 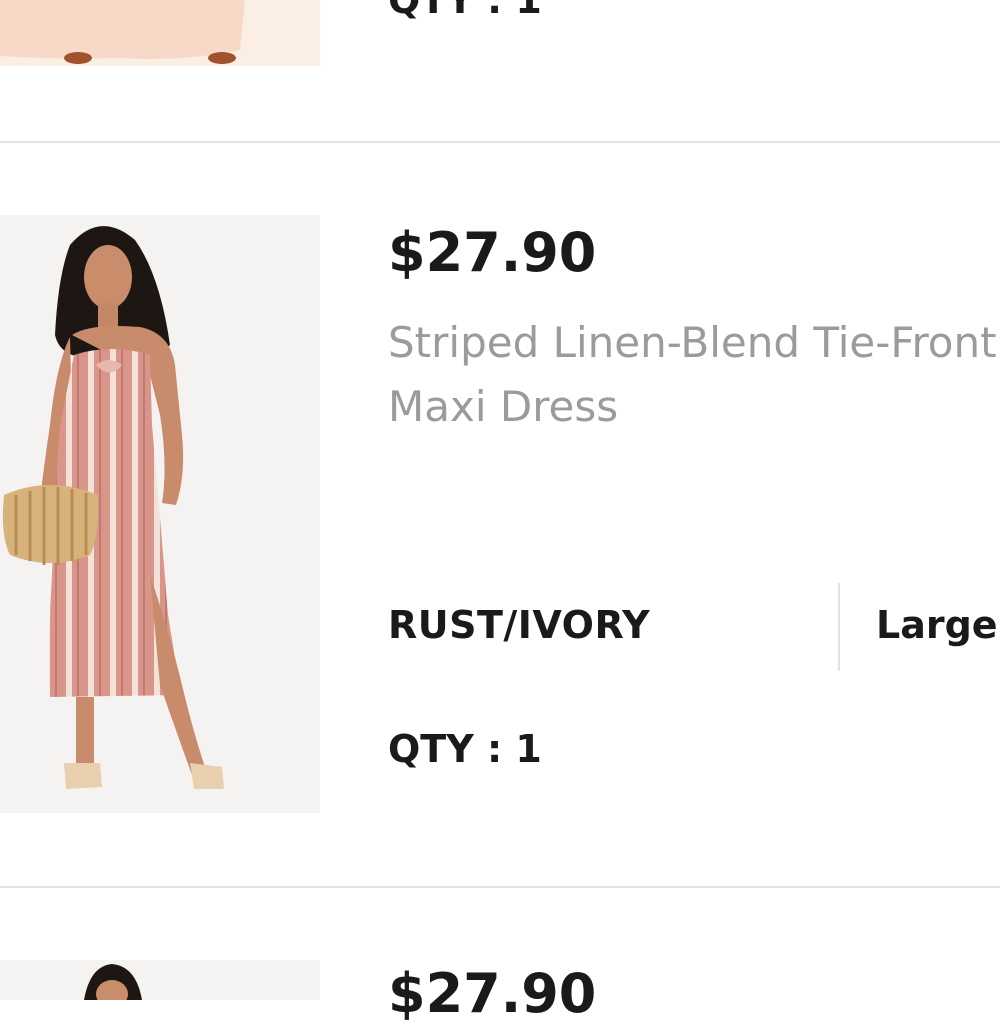 What do you see at coordinates (519, 625) in the screenshot?
I see `item-color: RUST/IVORY` at bounding box center [519, 625].